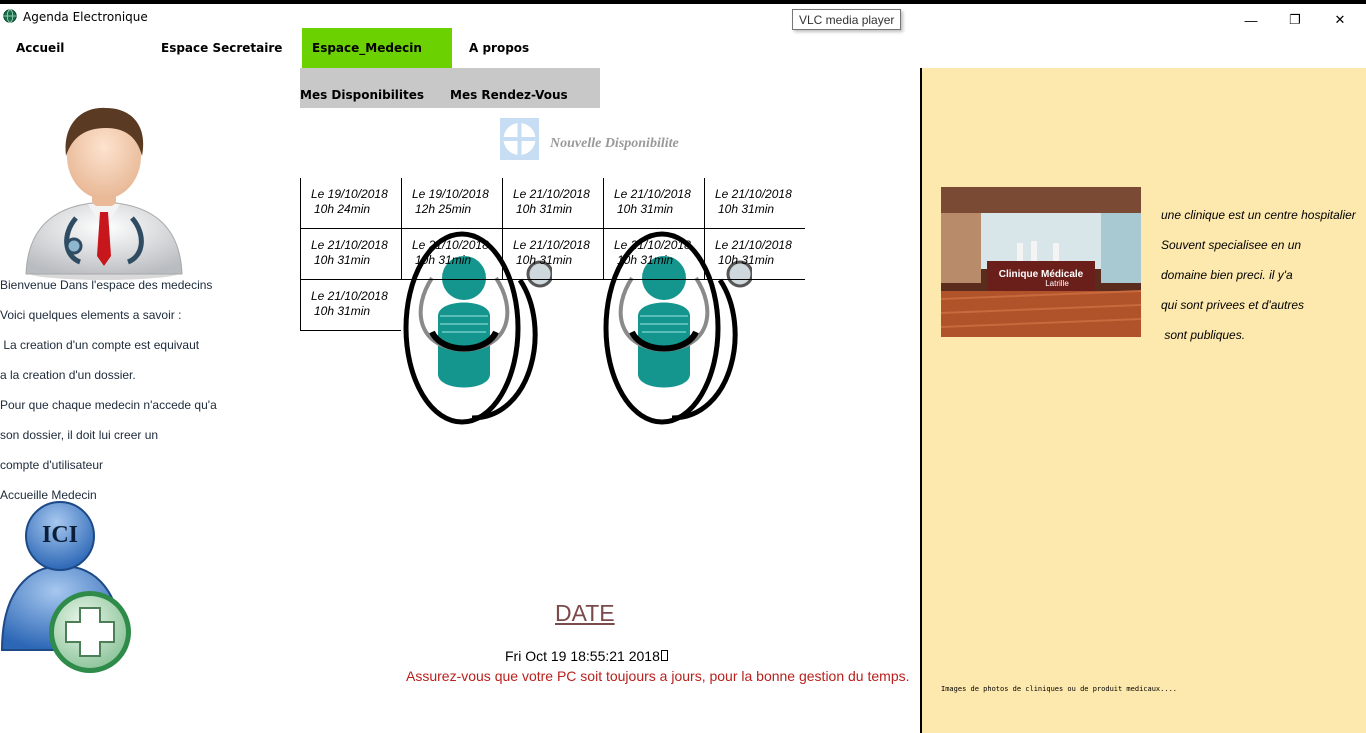  Describe the element at coordinates (509, 95) in the screenshot. I see `submenu-mes-rendez-vous: Mes Rendez-Vous` at that location.